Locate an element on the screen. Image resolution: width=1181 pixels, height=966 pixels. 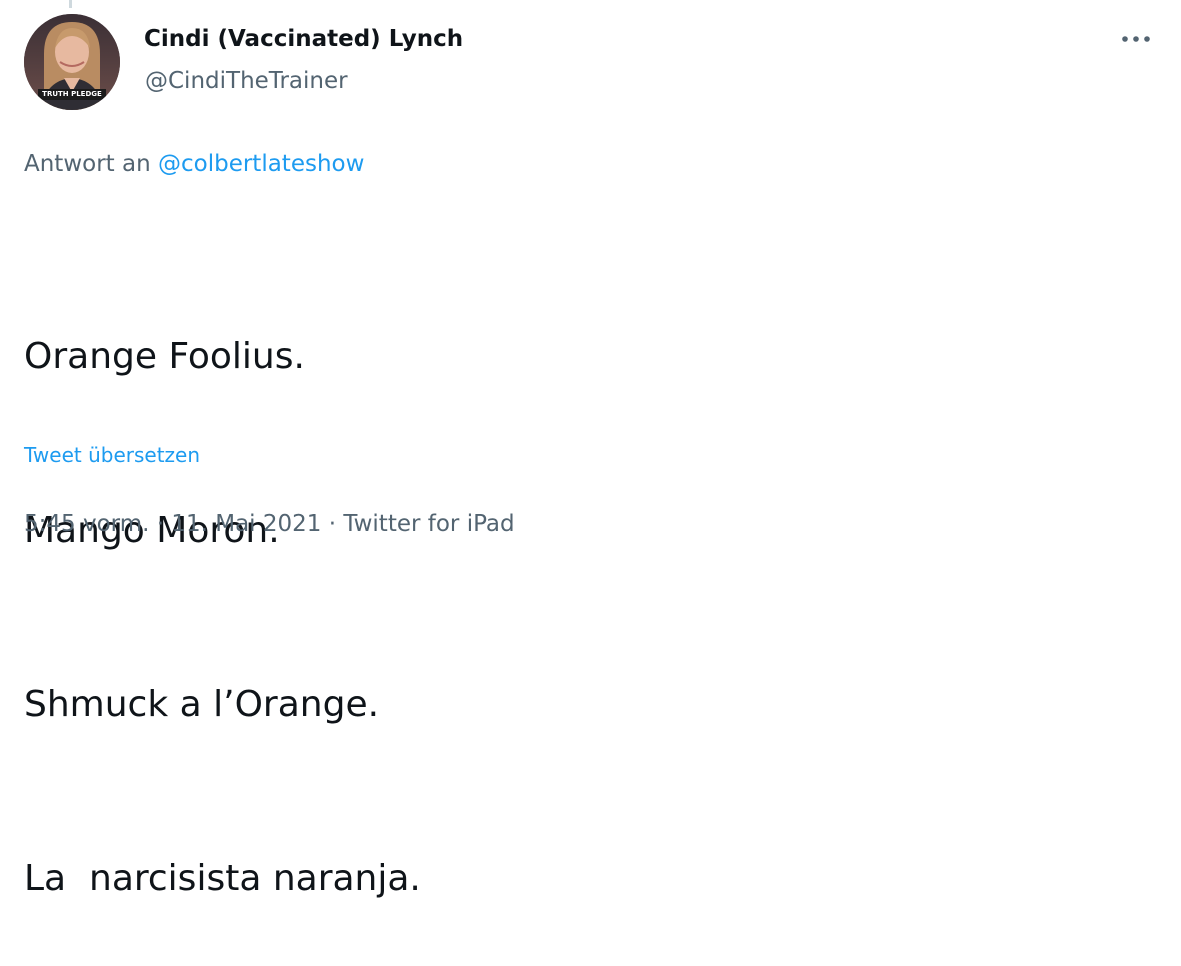
more-options-button is located at coordinates (1136, 39).